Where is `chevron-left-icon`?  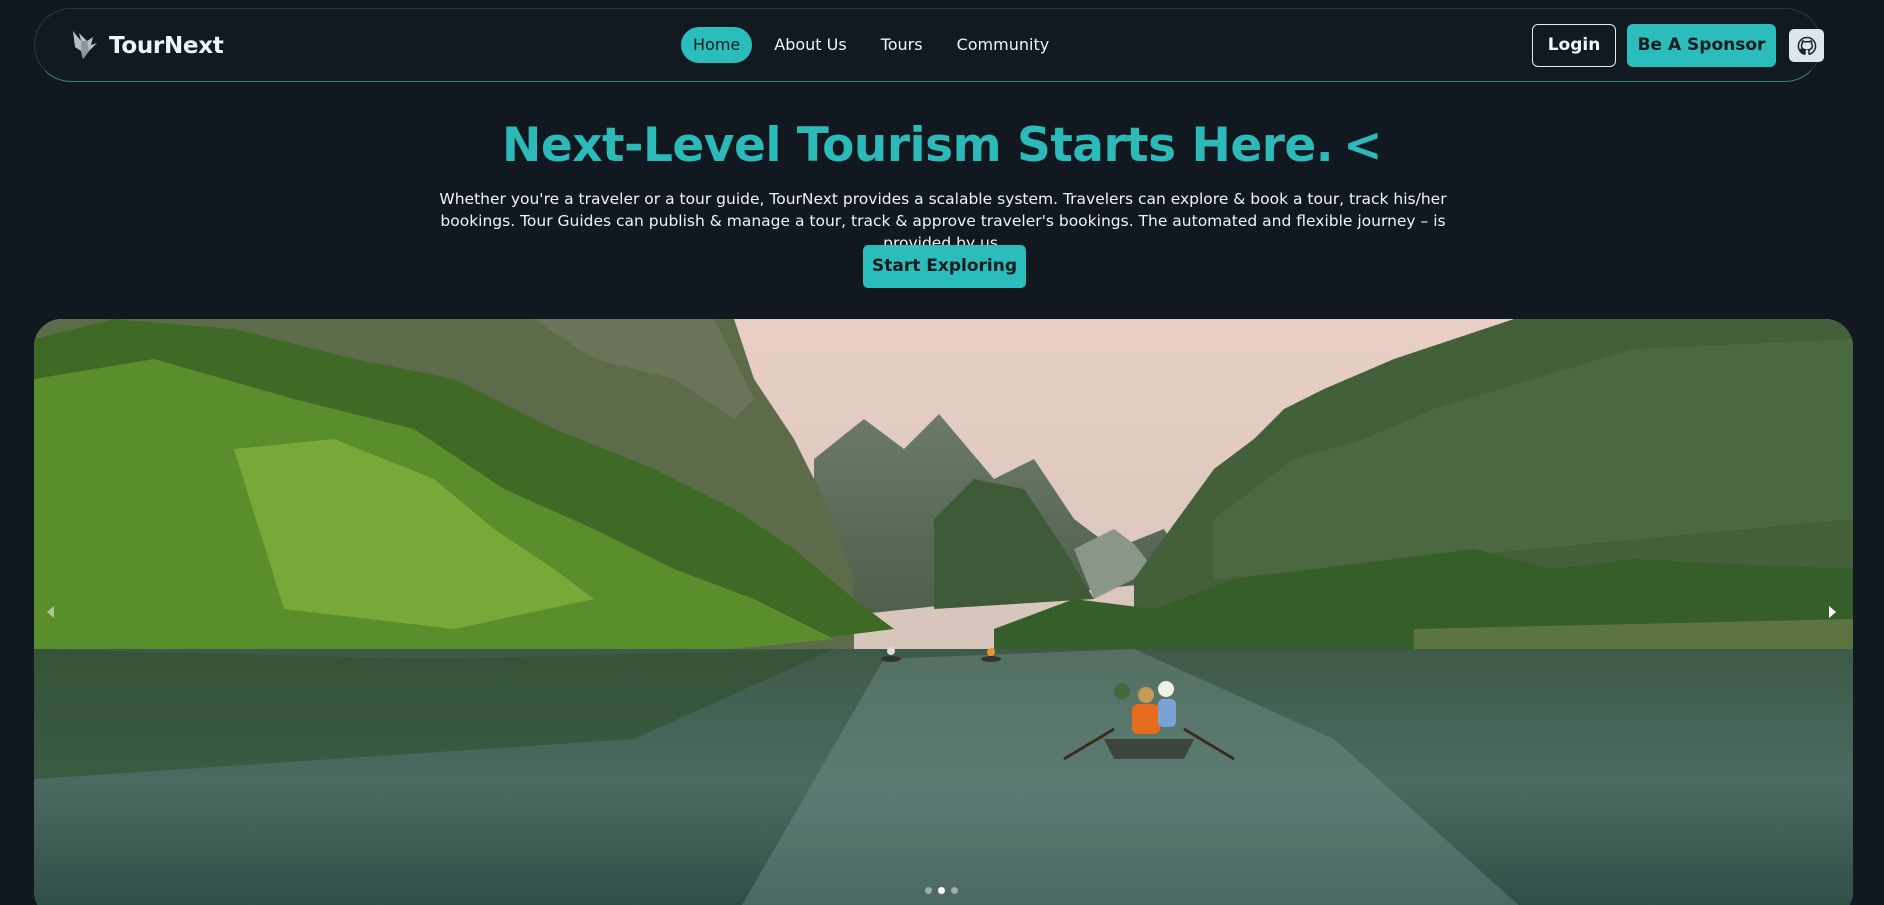
chevron-left-icon is located at coordinates (50, 612).